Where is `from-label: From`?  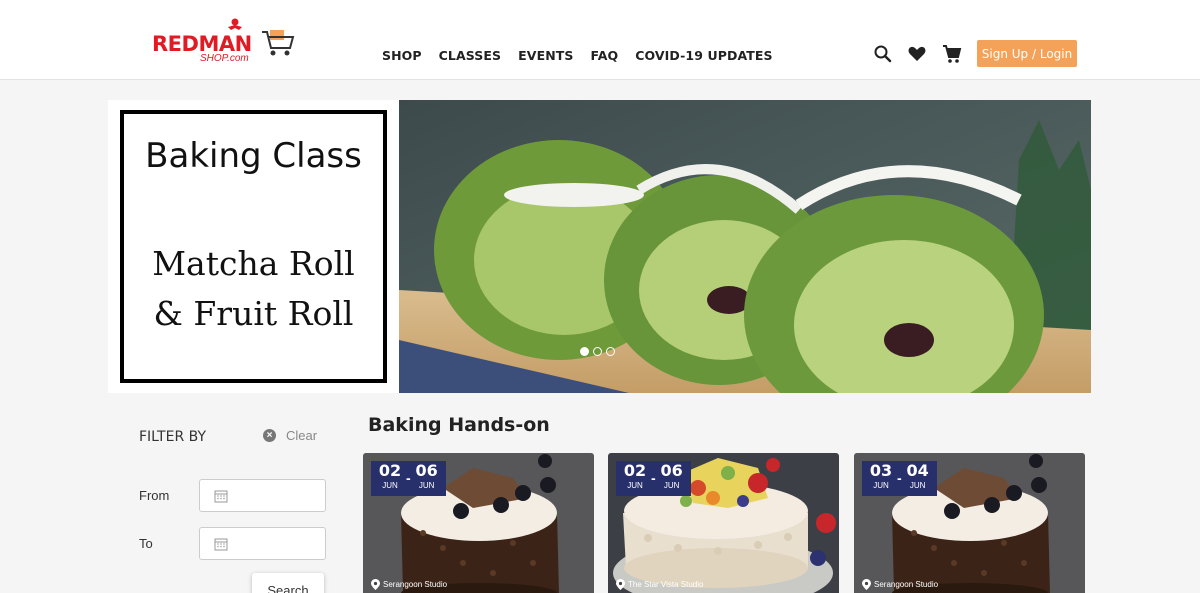
from-label: From is located at coordinates (154, 495).